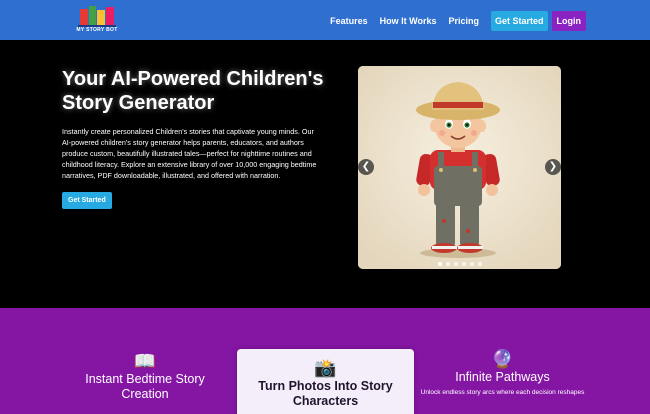 The width and height of the screenshot is (650, 414). What do you see at coordinates (553, 167) in the screenshot?
I see `carousel-next-button: ❯` at bounding box center [553, 167].